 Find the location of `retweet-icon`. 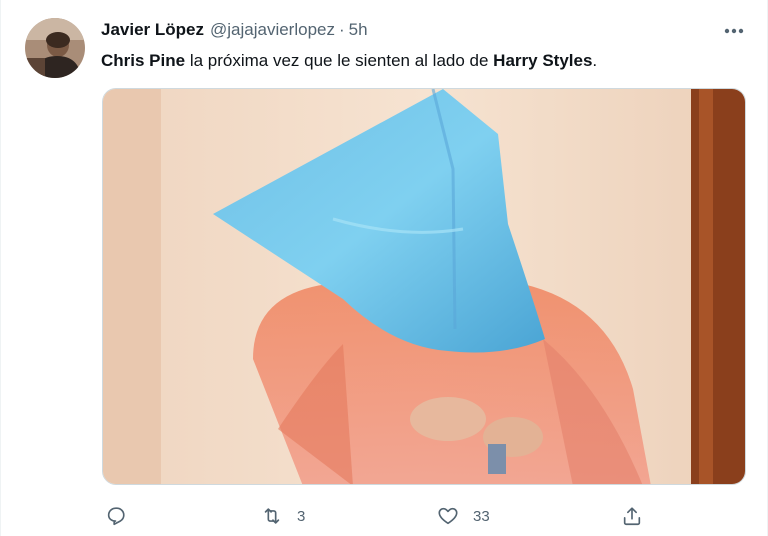

retweet-icon is located at coordinates (272, 516).